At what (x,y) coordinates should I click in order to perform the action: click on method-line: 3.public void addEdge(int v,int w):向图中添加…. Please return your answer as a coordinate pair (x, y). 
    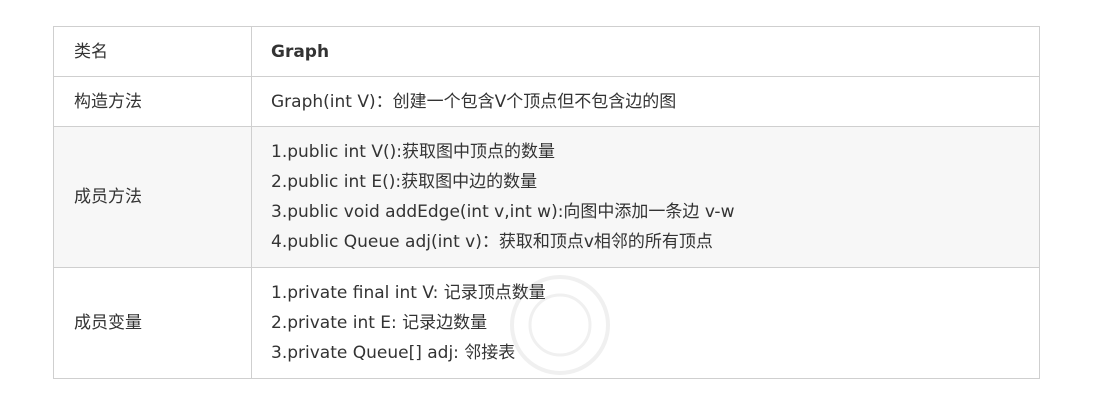
    Looking at the image, I should click on (503, 212).